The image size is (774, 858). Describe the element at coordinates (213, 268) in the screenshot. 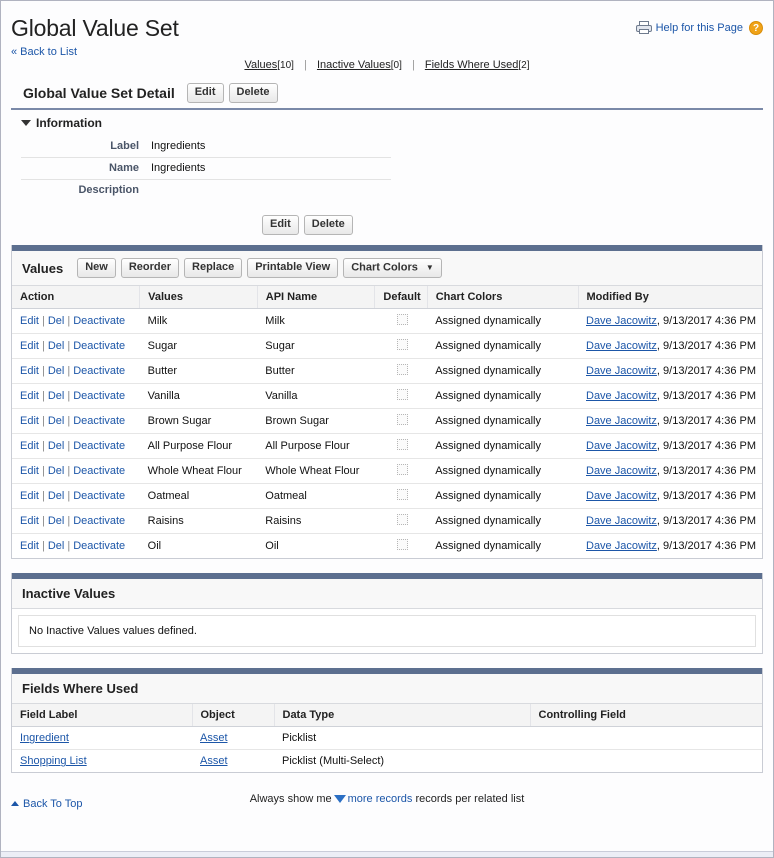

I see `replace-button: Replace` at that location.